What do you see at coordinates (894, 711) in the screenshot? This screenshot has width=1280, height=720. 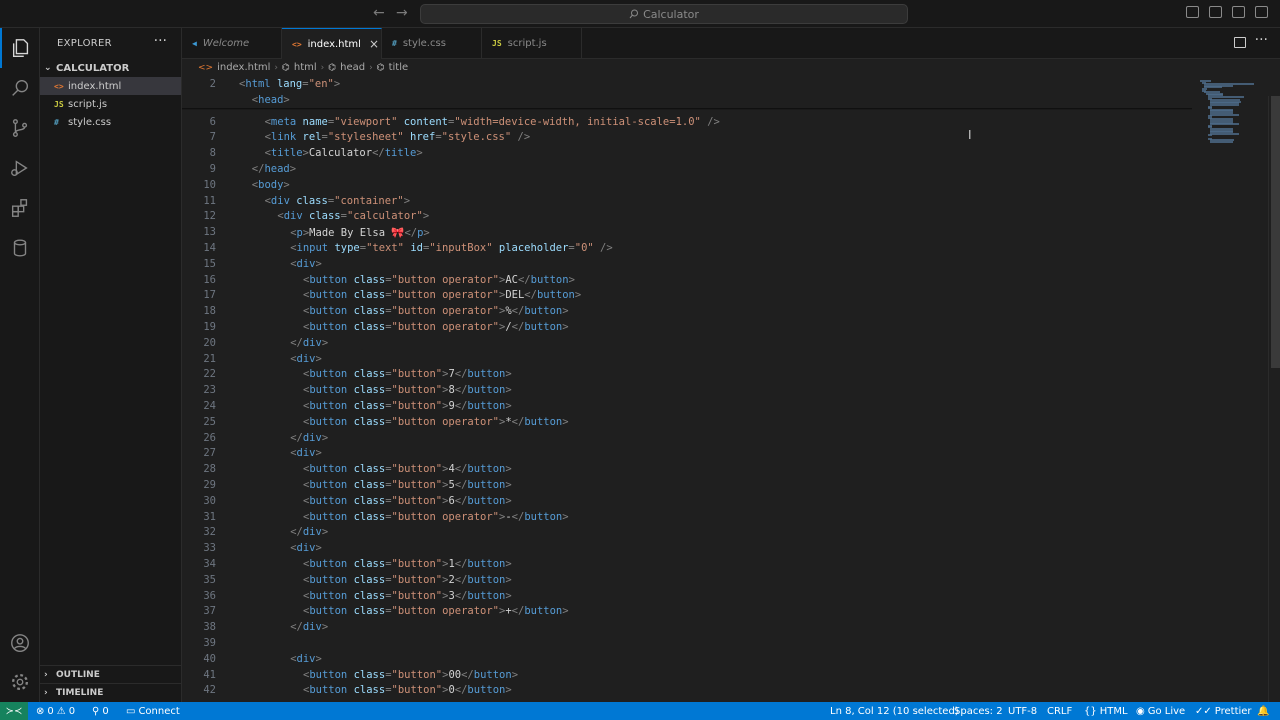 I see `cursor-position: Ln 8, Col 12 (10 selected)` at bounding box center [894, 711].